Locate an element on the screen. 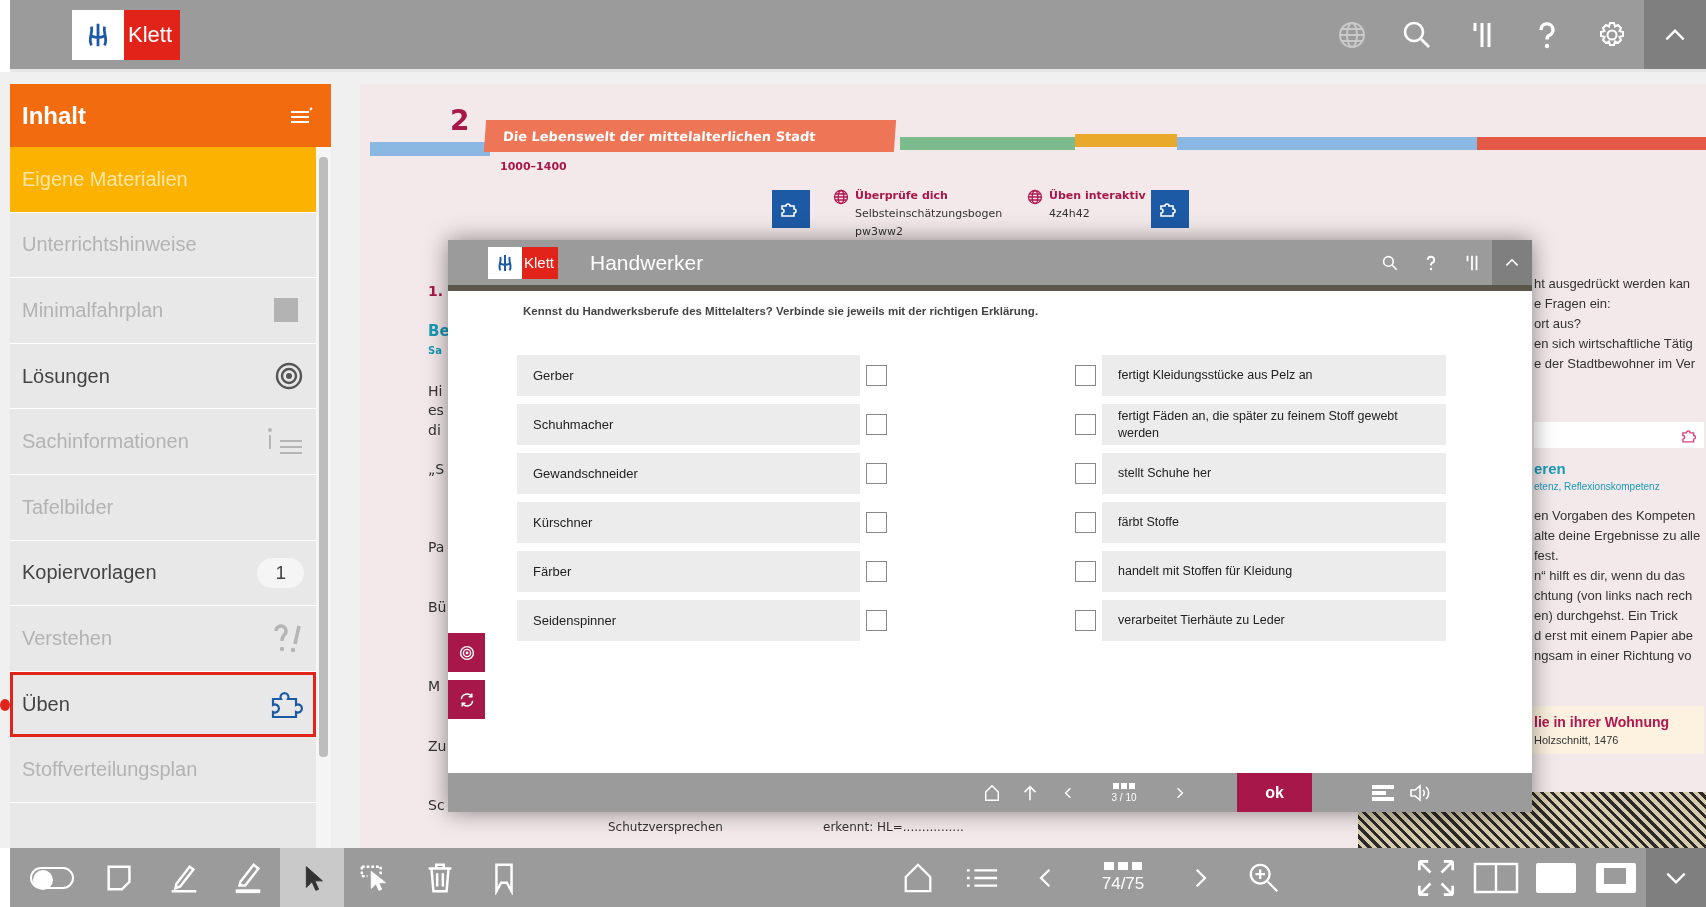 The width and height of the screenshot is (1706, 907). text-fragment: Hi is located at coordinates (435, 391).